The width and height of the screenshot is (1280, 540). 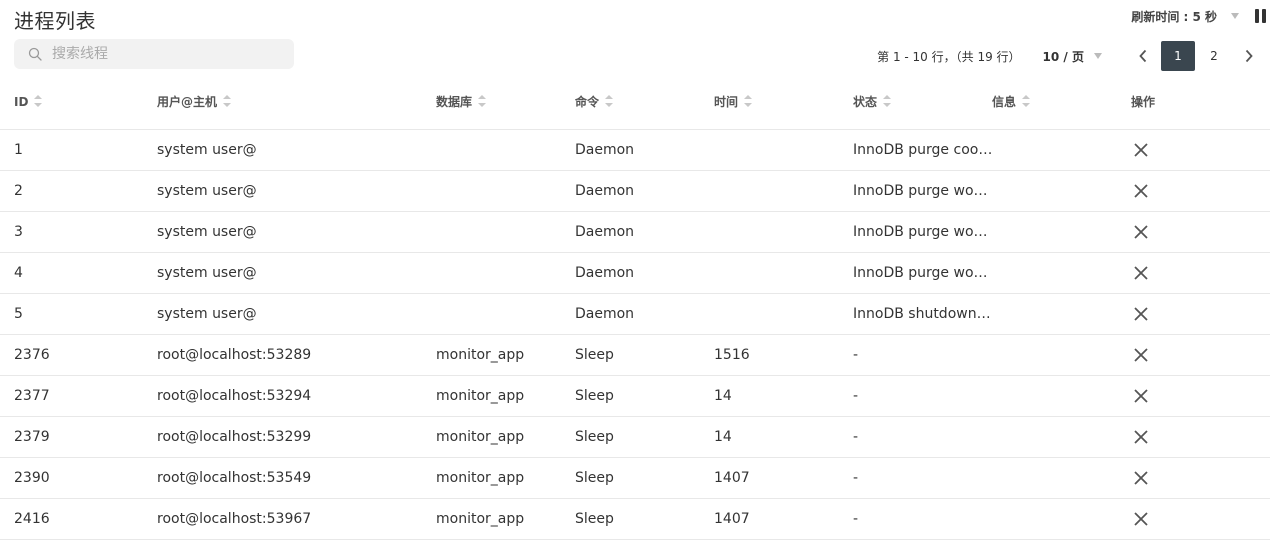 I want to click on pause-button, so click(x=1260, y=16).